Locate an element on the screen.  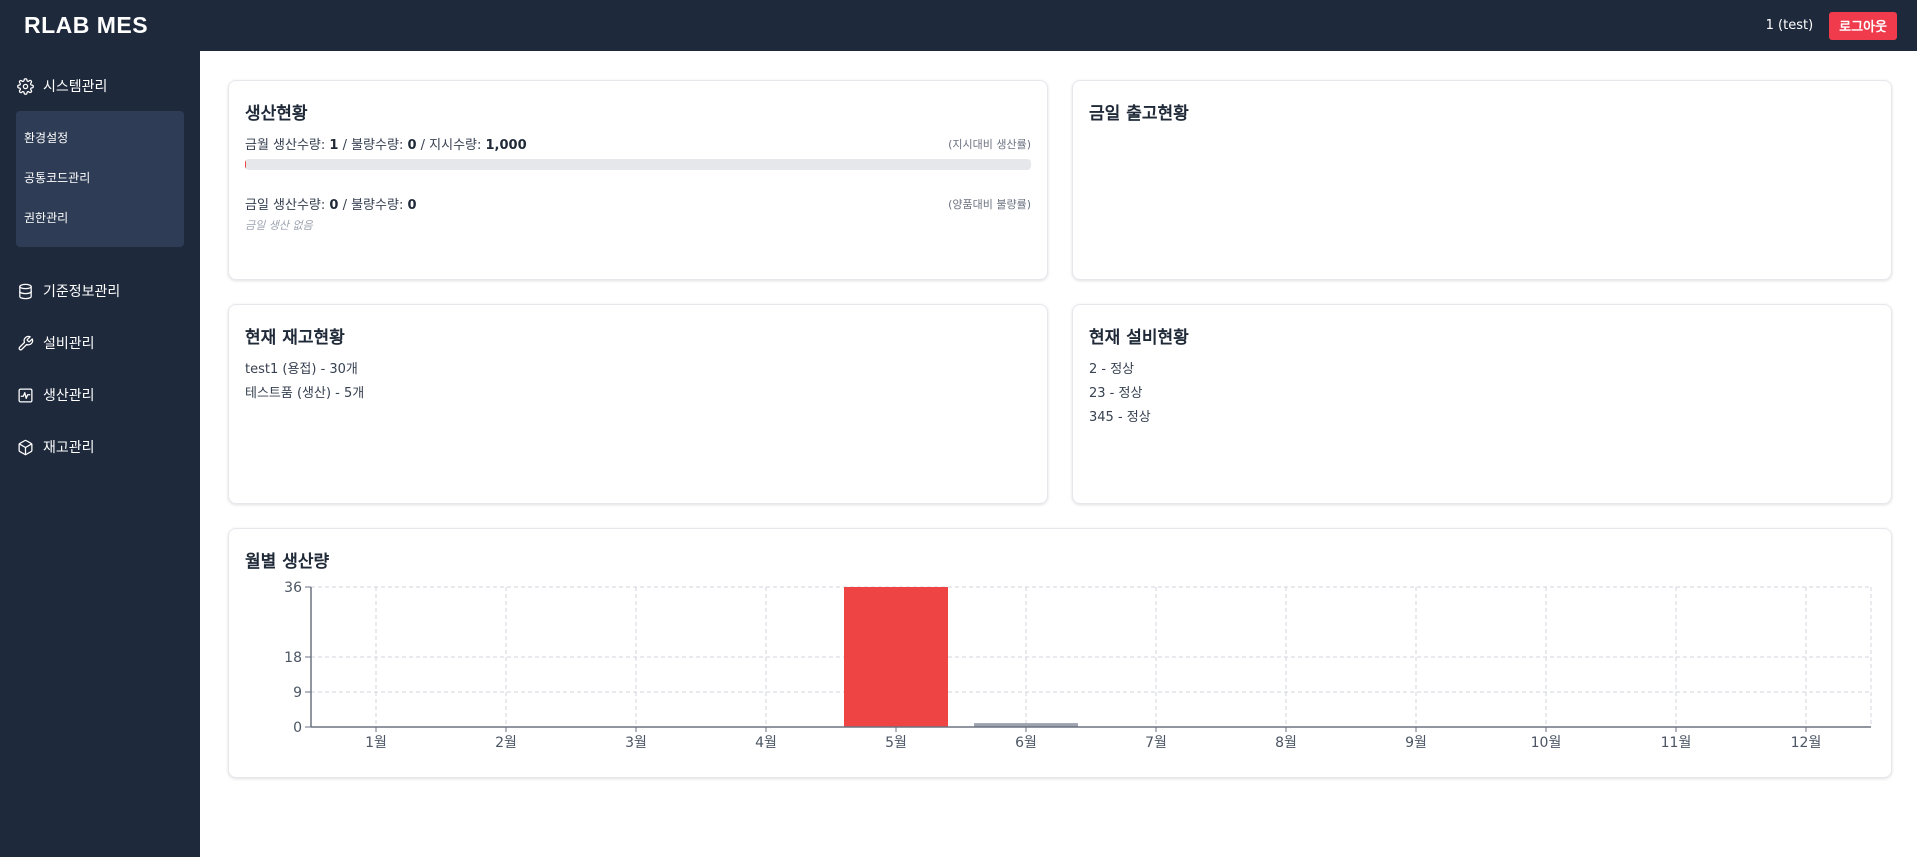
today-stats-row: 금일 생산수량: 0 / 불량수량: 0 (양품대비 불량률) is located at coordinates (638, 204).